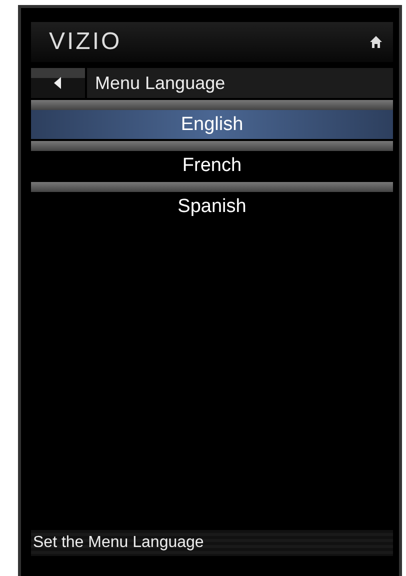 Image resolution: width=406 pixels, height=576 pixels. I want to click on menu-title: Menu Language, so click(240, 83).